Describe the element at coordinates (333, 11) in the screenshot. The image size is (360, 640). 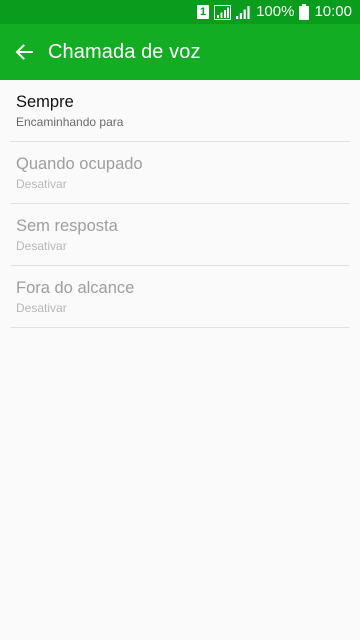
I see `clock: 10:00` at that location.